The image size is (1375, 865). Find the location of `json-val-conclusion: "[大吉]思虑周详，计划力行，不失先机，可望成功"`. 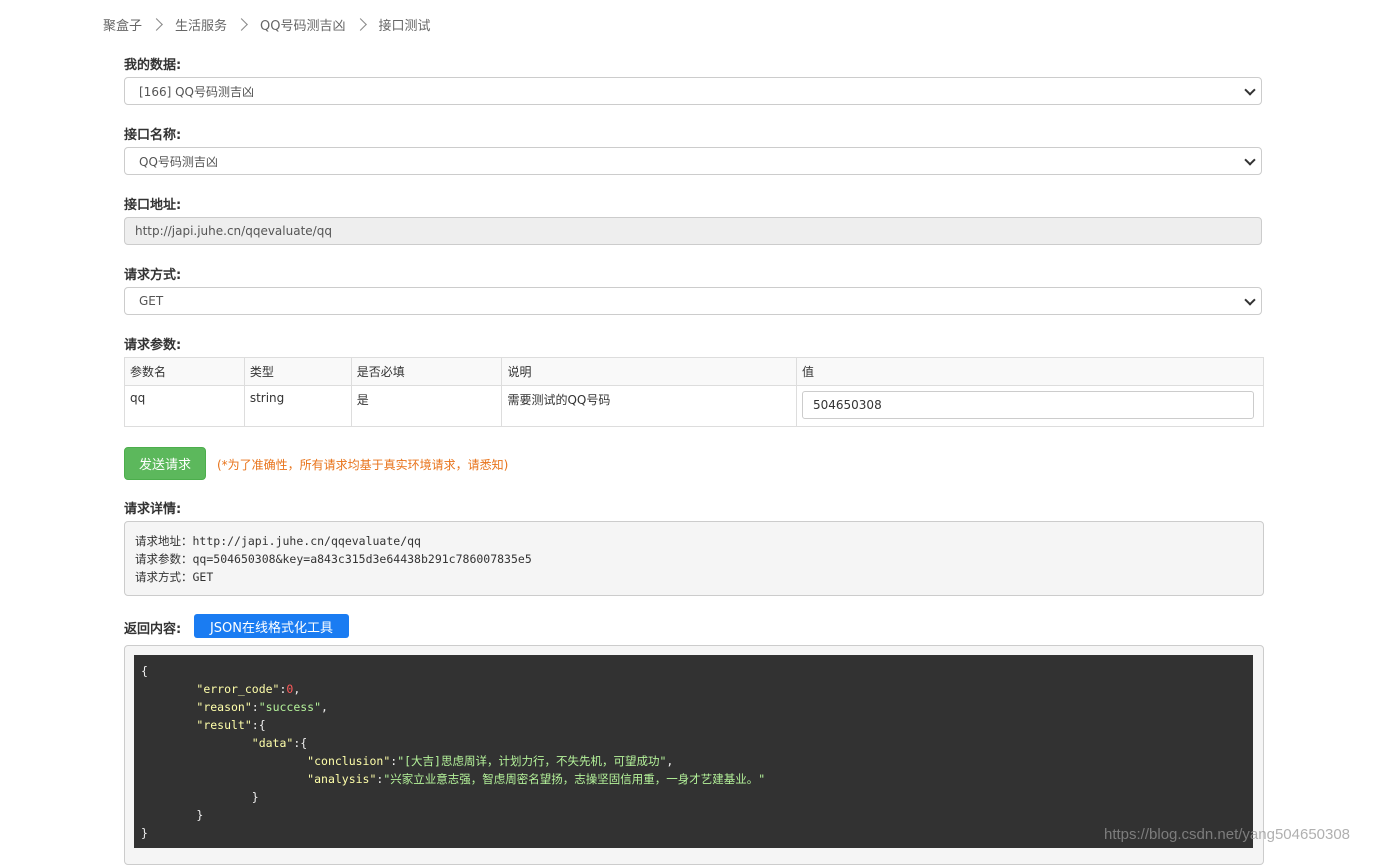

json-val-conclusion: "[大吉]思虑周详，计划力行，不失先机，可望成功" is located at coordinates (532, 761).